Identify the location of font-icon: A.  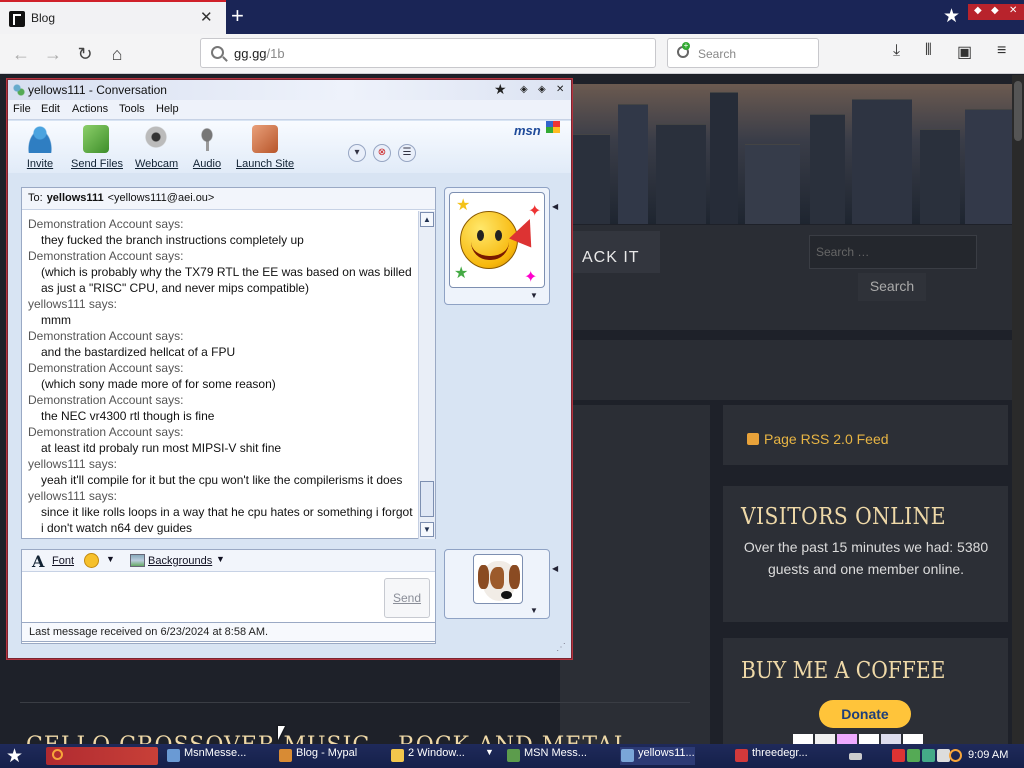
(38, 561).